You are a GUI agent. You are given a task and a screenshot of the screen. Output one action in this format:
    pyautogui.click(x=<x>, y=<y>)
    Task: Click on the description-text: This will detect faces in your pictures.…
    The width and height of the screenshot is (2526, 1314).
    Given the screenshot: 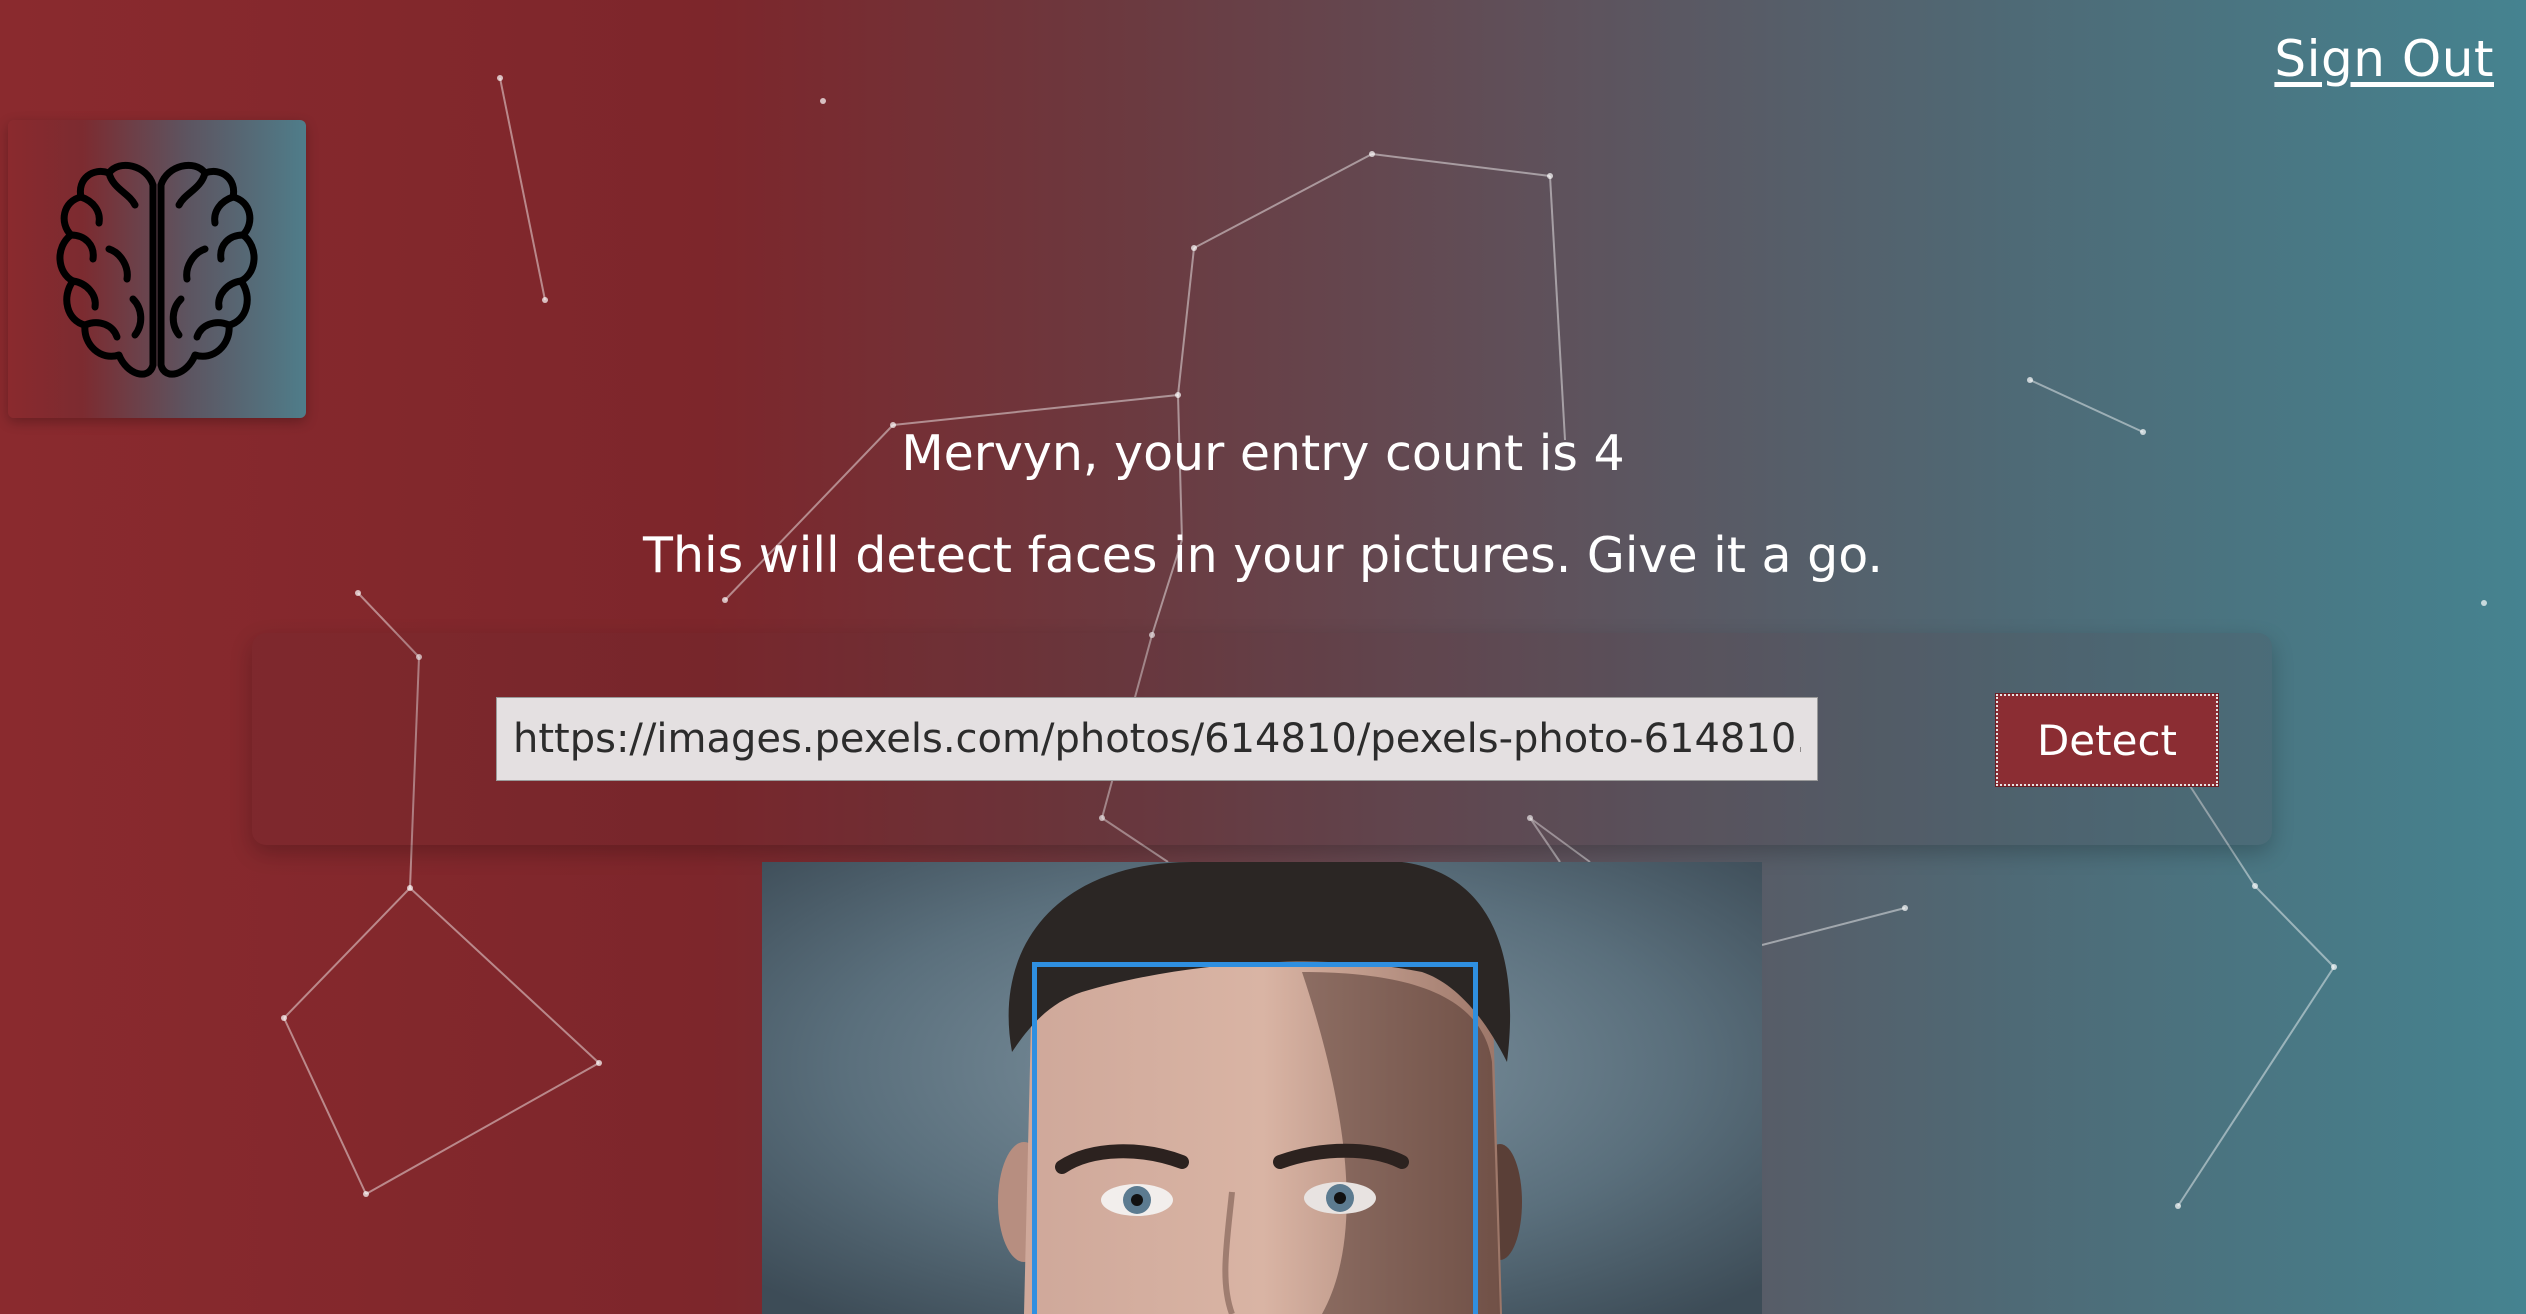 What is the action you would take?
    pyautogui.click(x=1263, y=555)
    